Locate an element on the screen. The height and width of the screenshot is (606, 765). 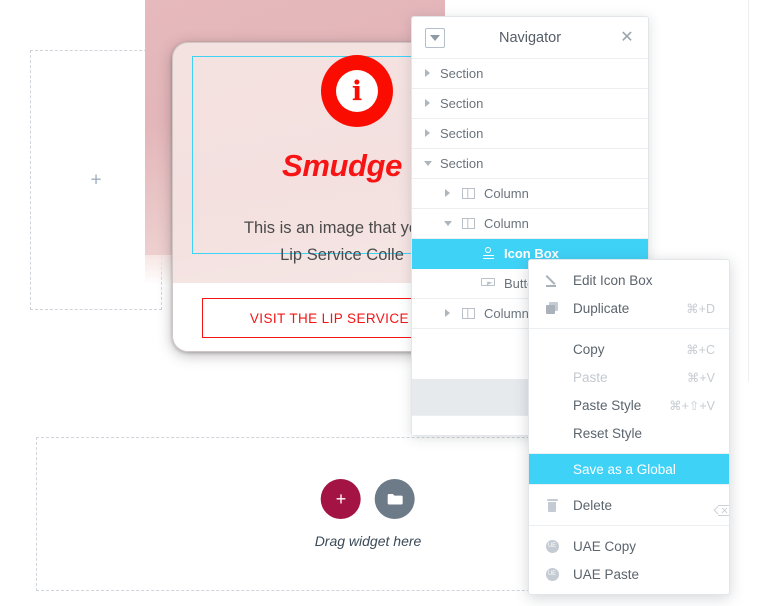
chevron-down-box-icon is located at coordinates (435, 38).